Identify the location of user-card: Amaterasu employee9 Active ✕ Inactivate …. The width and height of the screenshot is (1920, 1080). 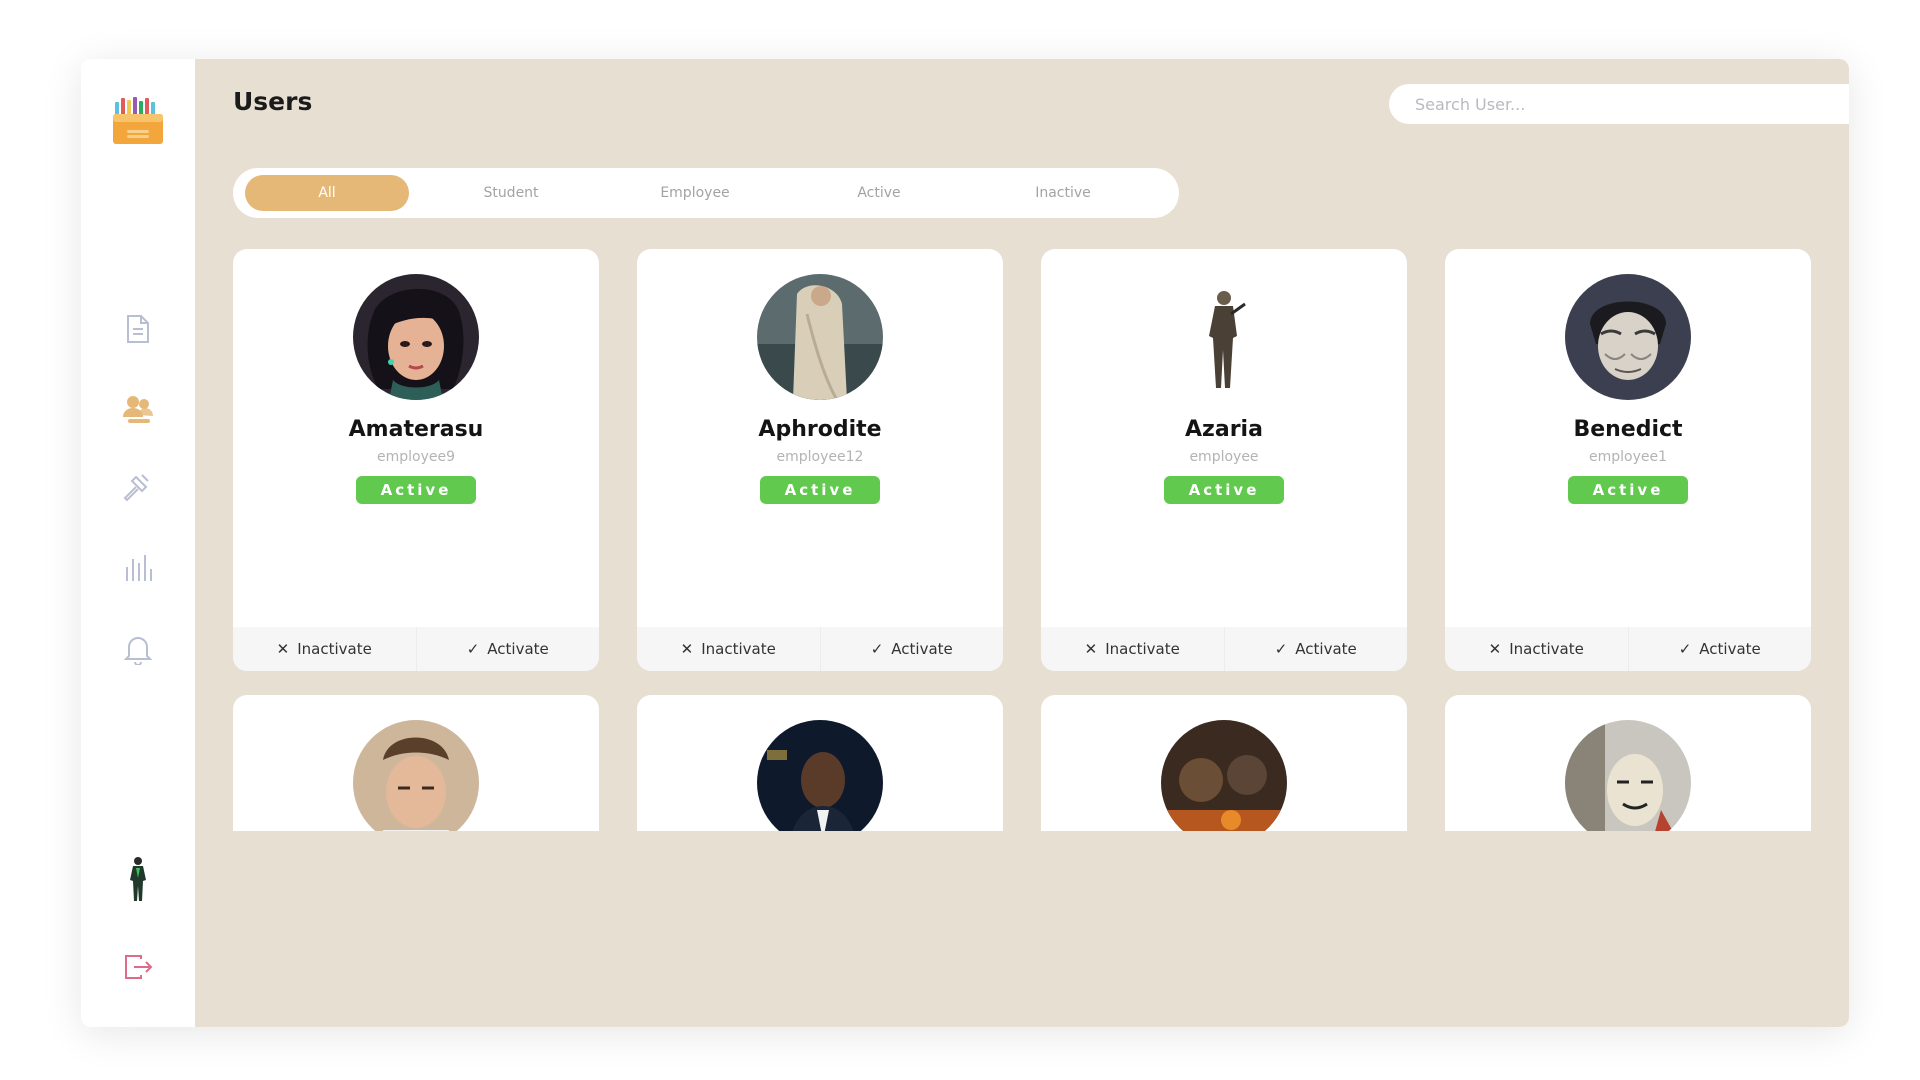
(416, 460).